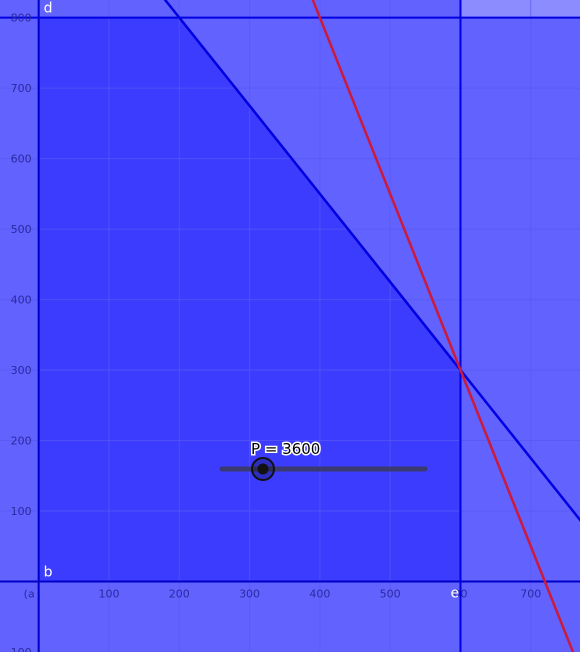  I want to click on slider-value-label: P = 3600, so click(285, 449).